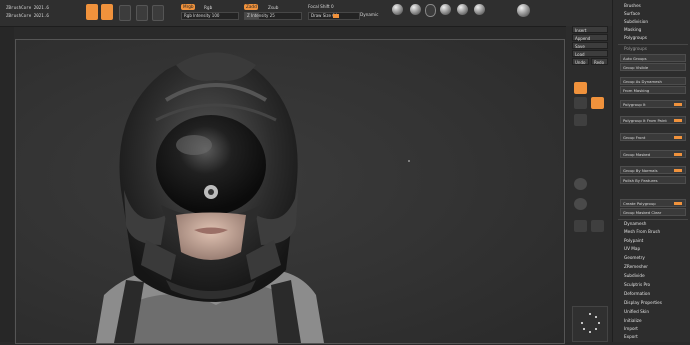  I want to click on group-by-normals-button: Group By Normals, so click(653, 170).